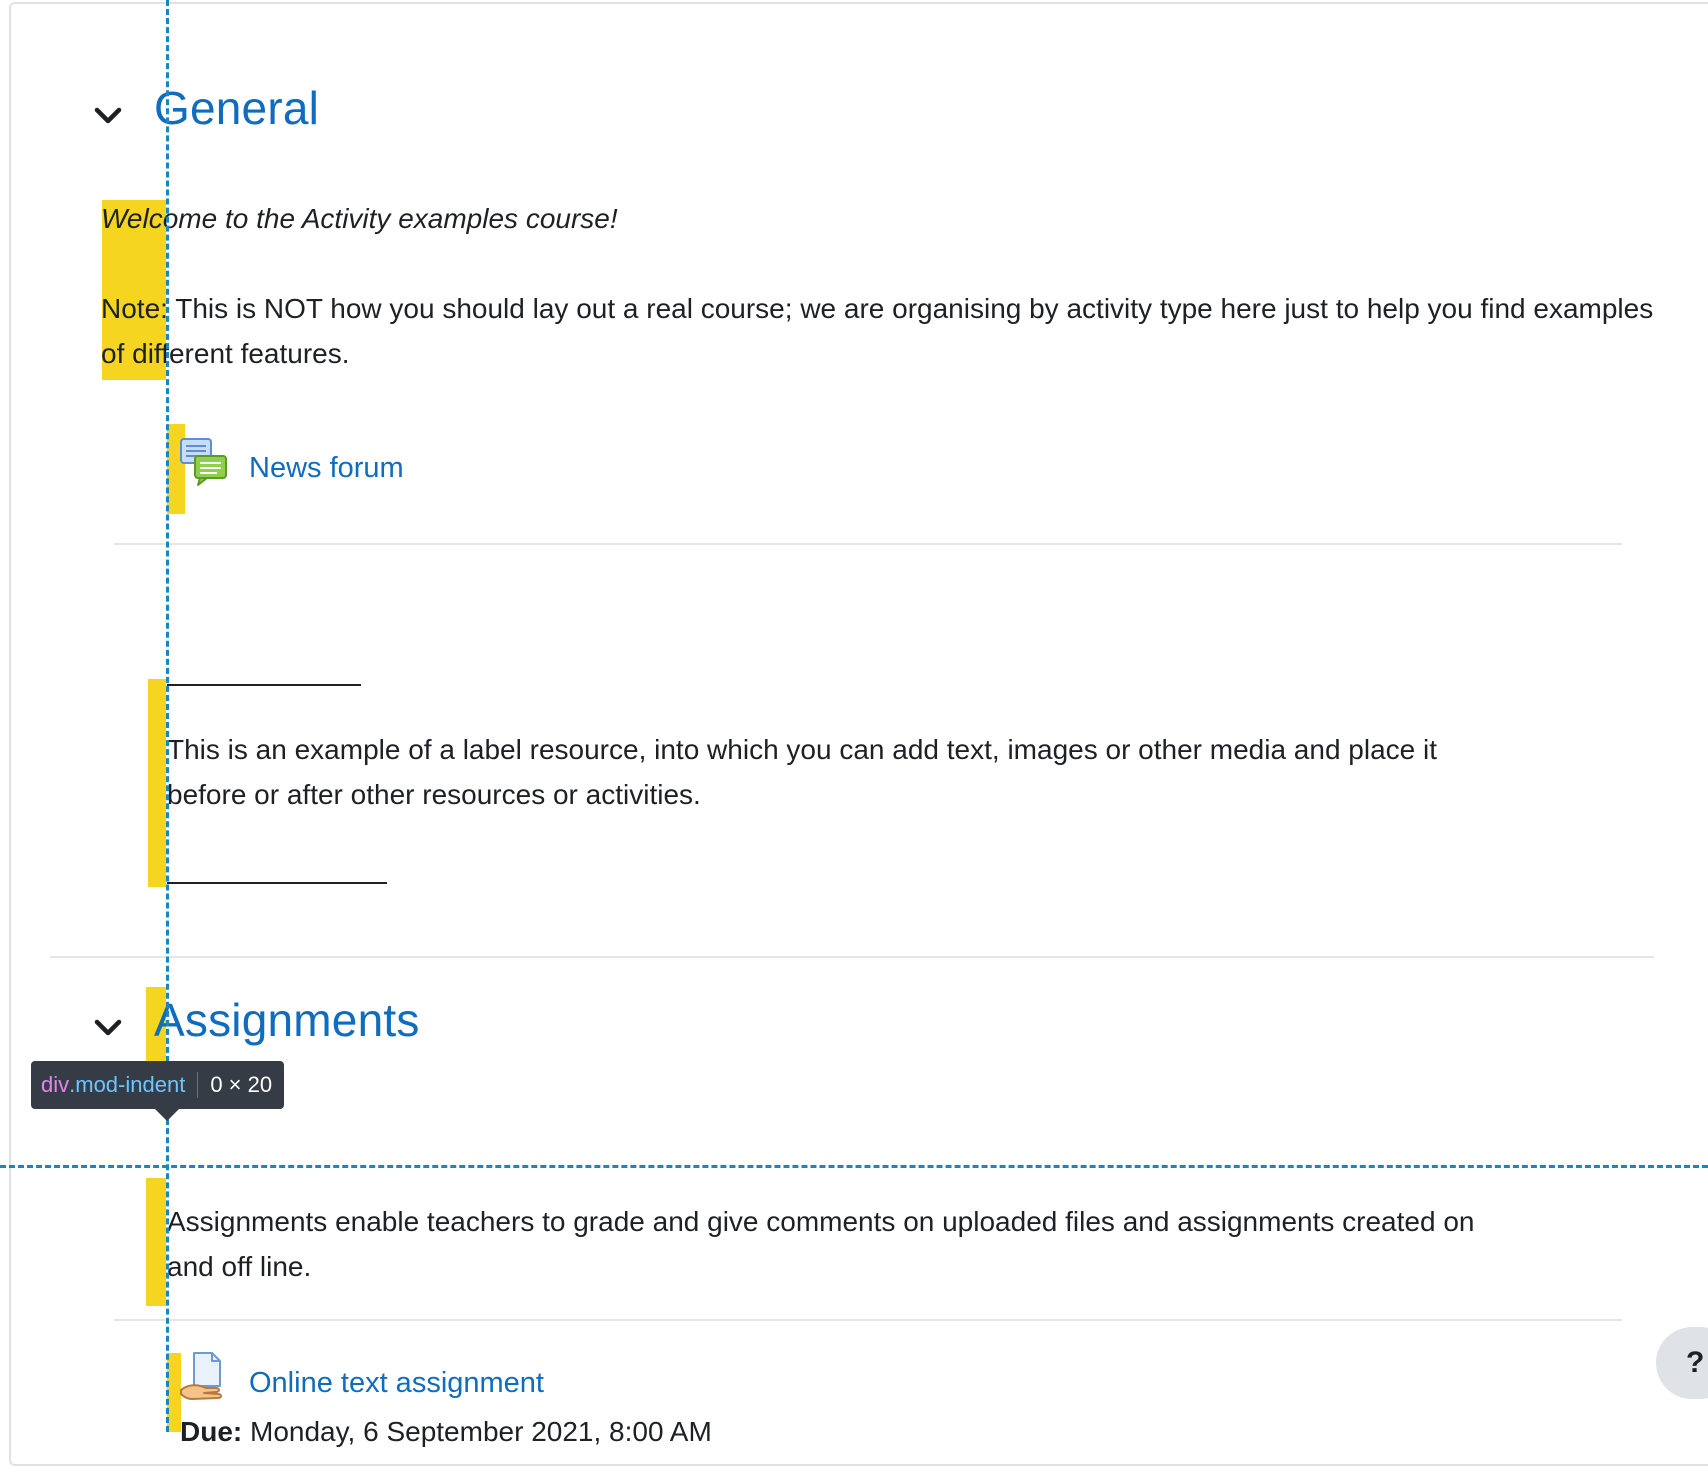  What do you see at coordinates (198, 1085) in the screenshot?
I see `tooltip-divider` at bounding box center [198, 1085].